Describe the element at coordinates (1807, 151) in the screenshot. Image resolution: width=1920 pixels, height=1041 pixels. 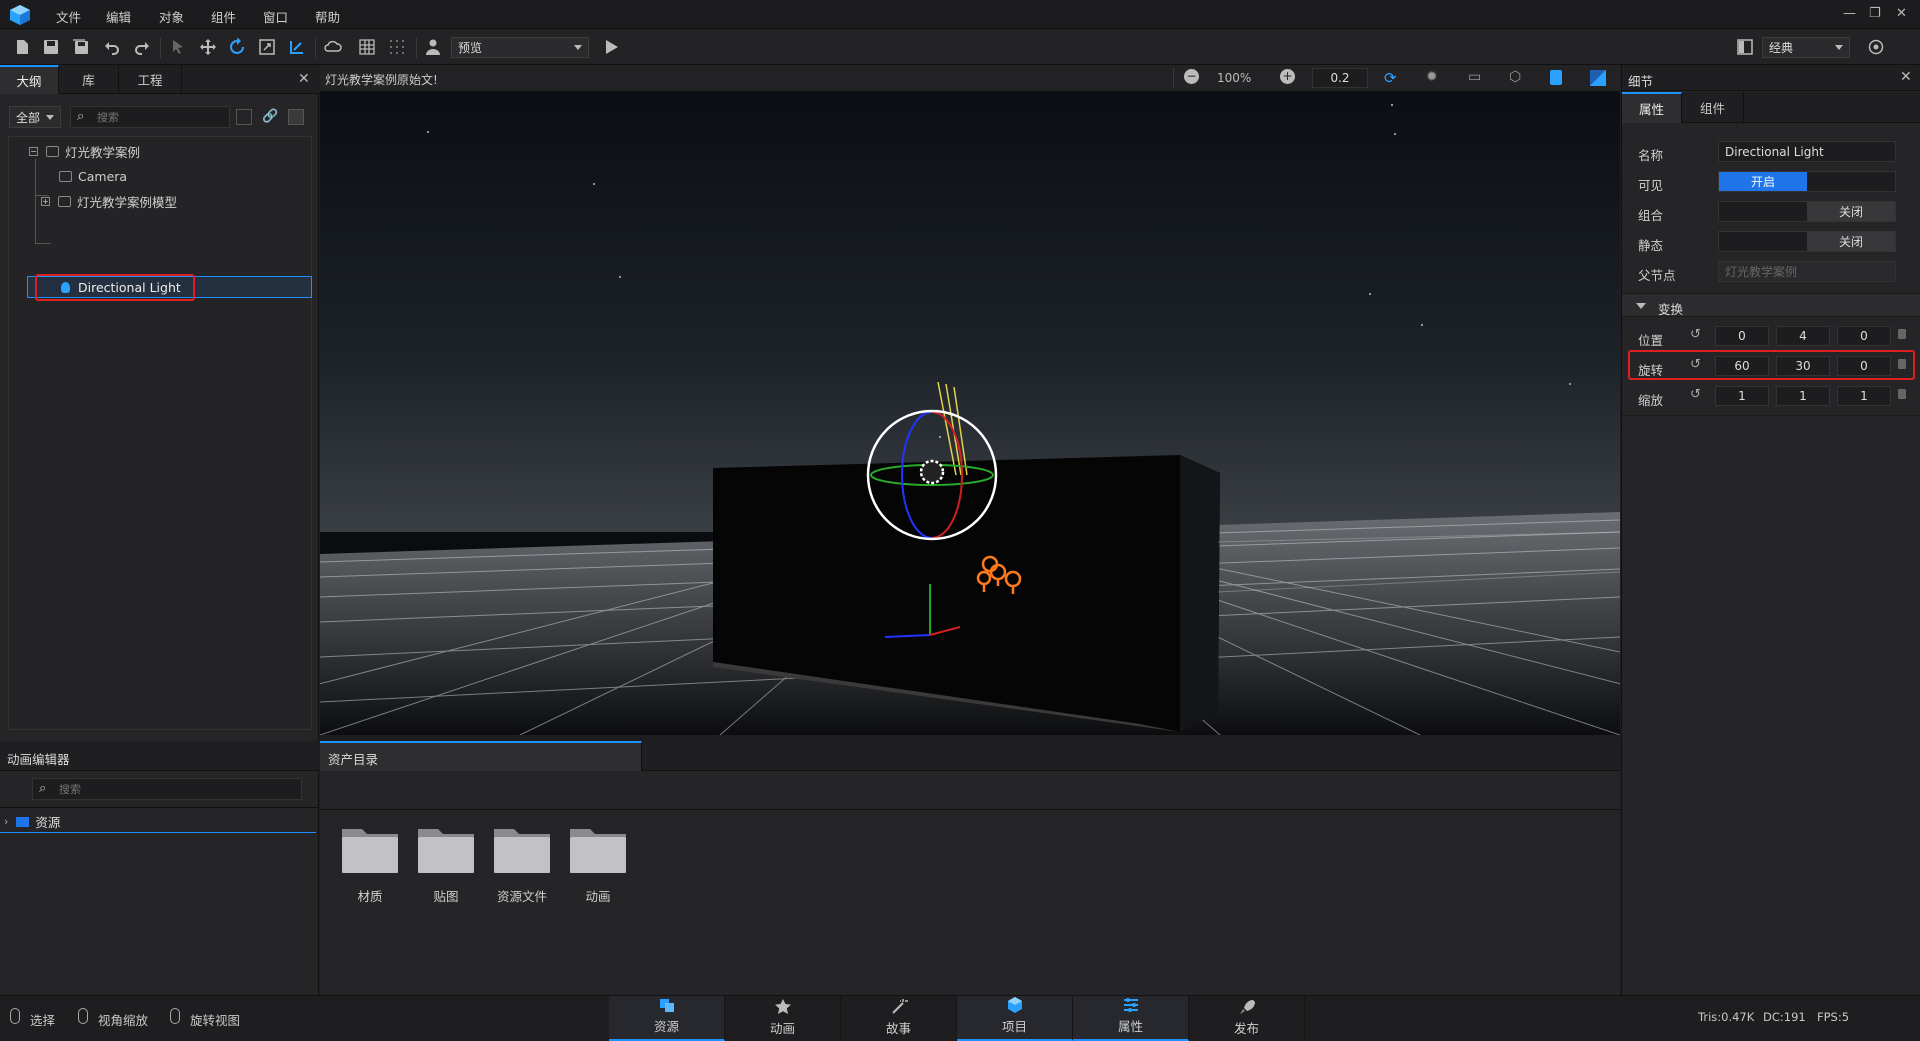
I see `name-input: Directional Light` at that location.